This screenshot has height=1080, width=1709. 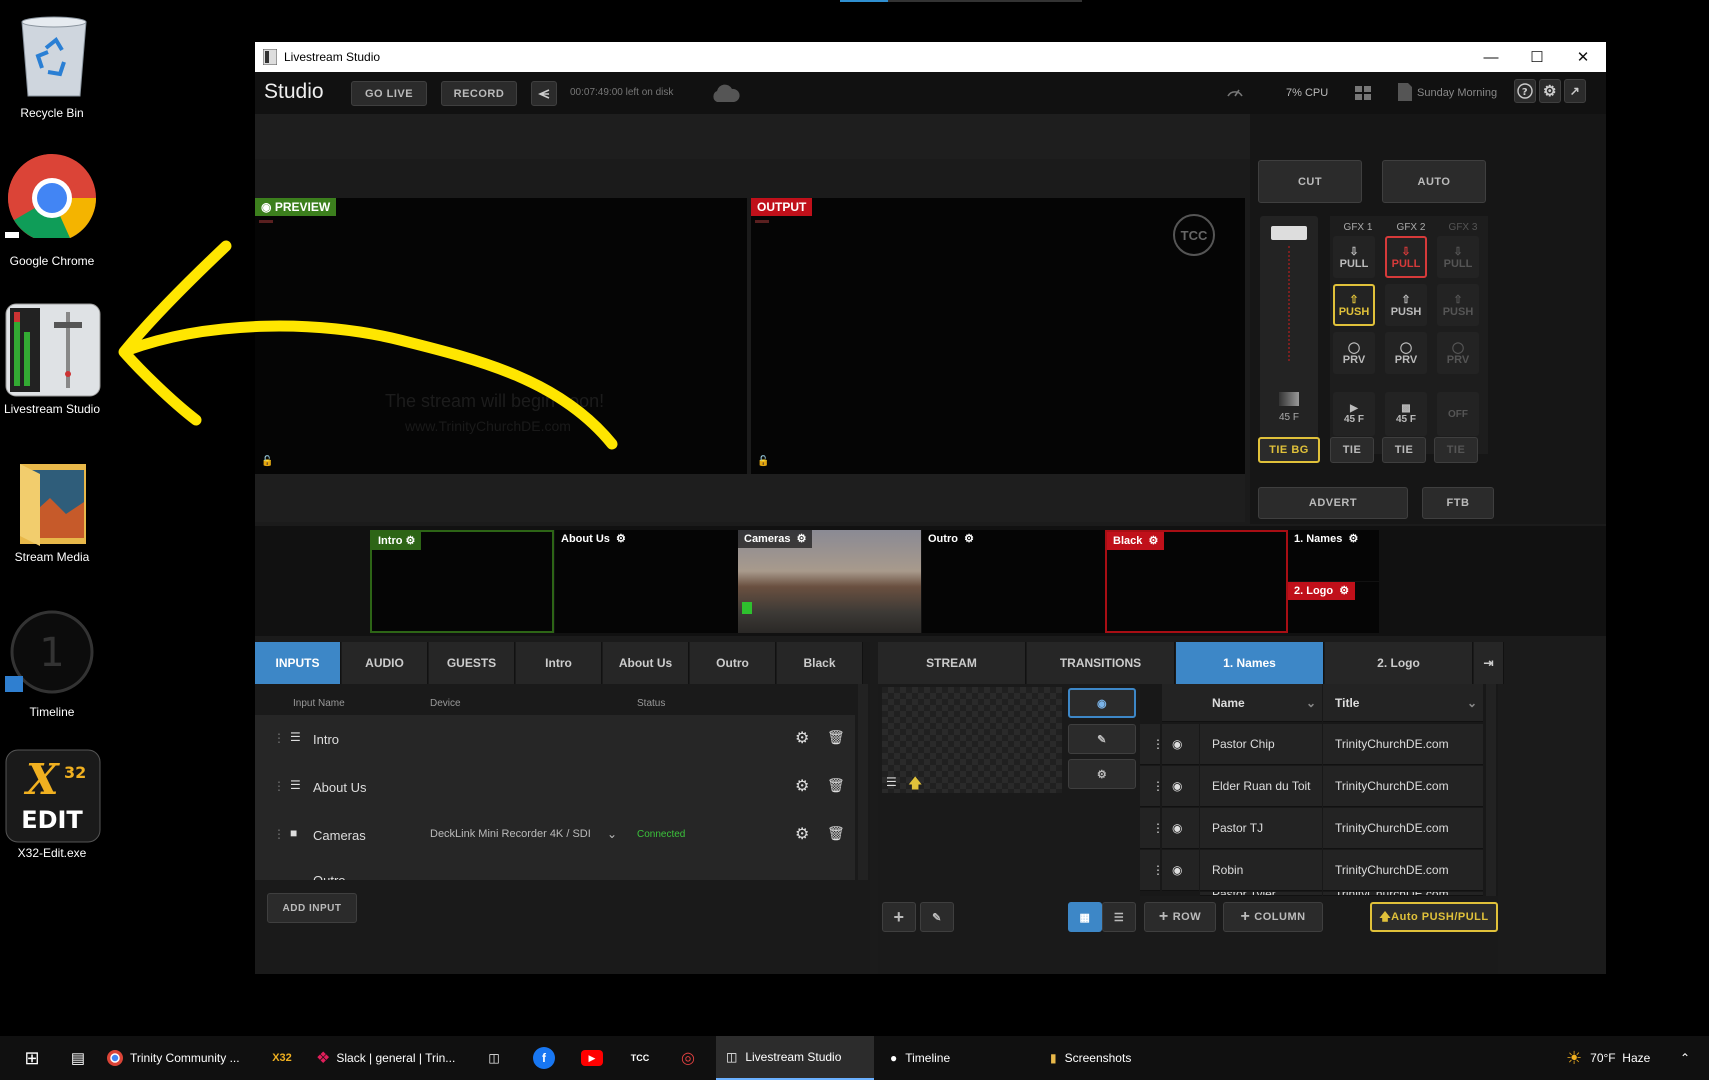 I want to click on desktop-icon-livestream: Livestream Studio, so click(x=52, y=359).